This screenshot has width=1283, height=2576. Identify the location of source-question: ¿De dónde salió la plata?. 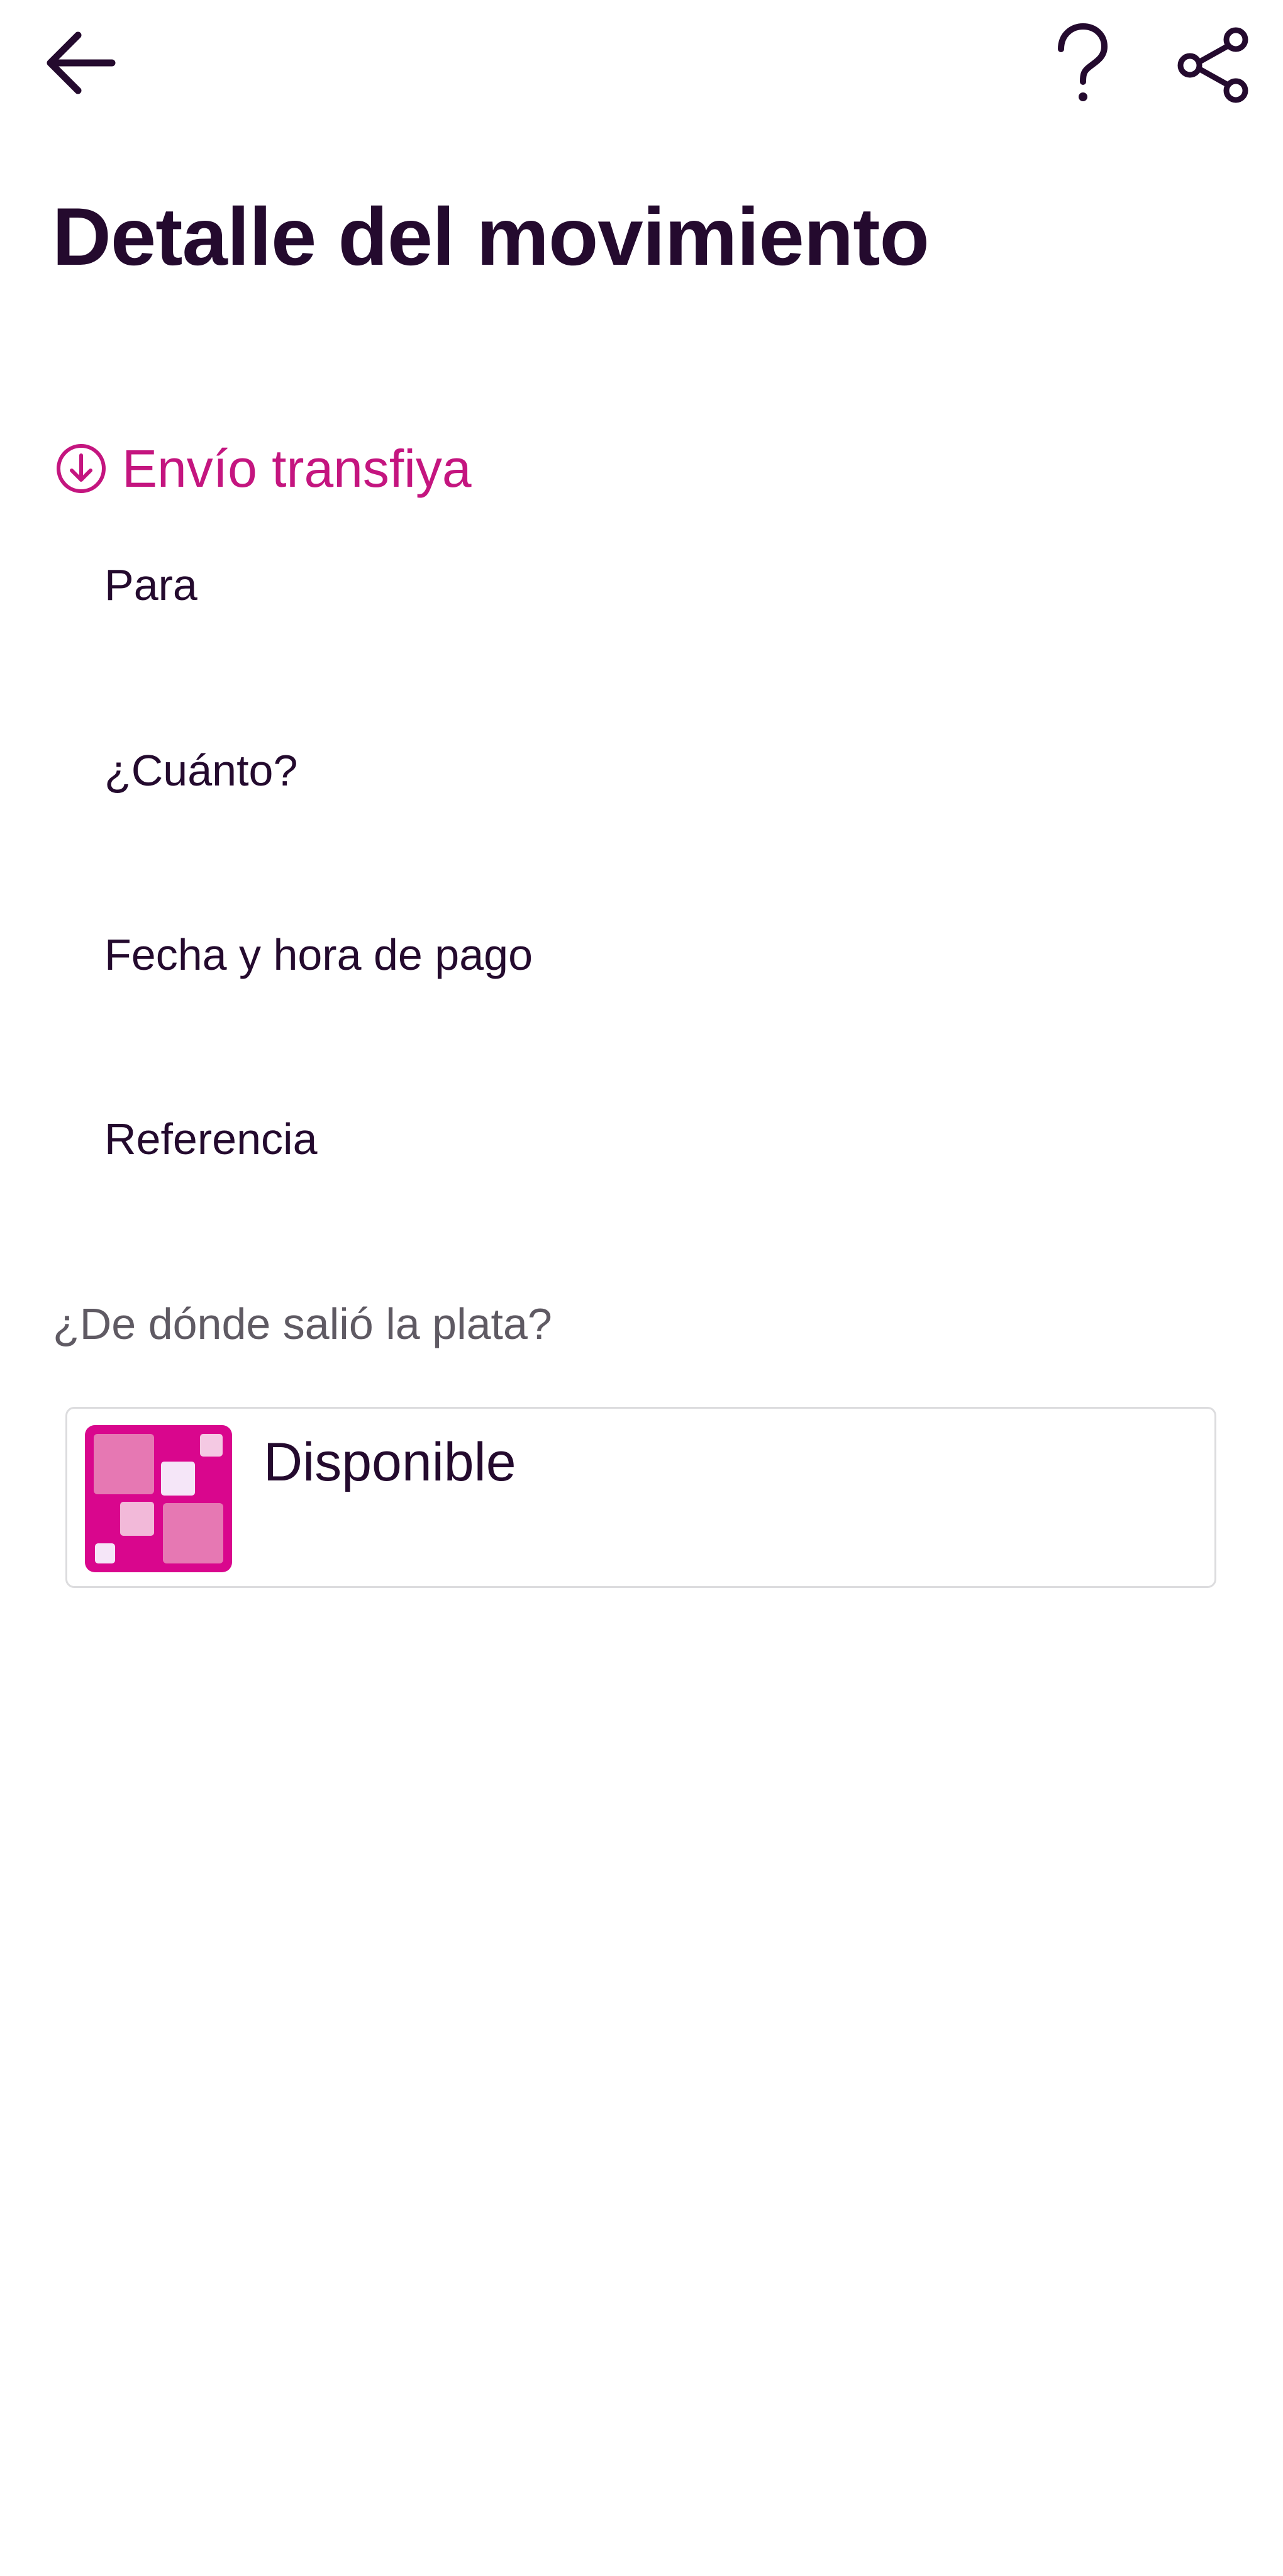
(302, 1323).